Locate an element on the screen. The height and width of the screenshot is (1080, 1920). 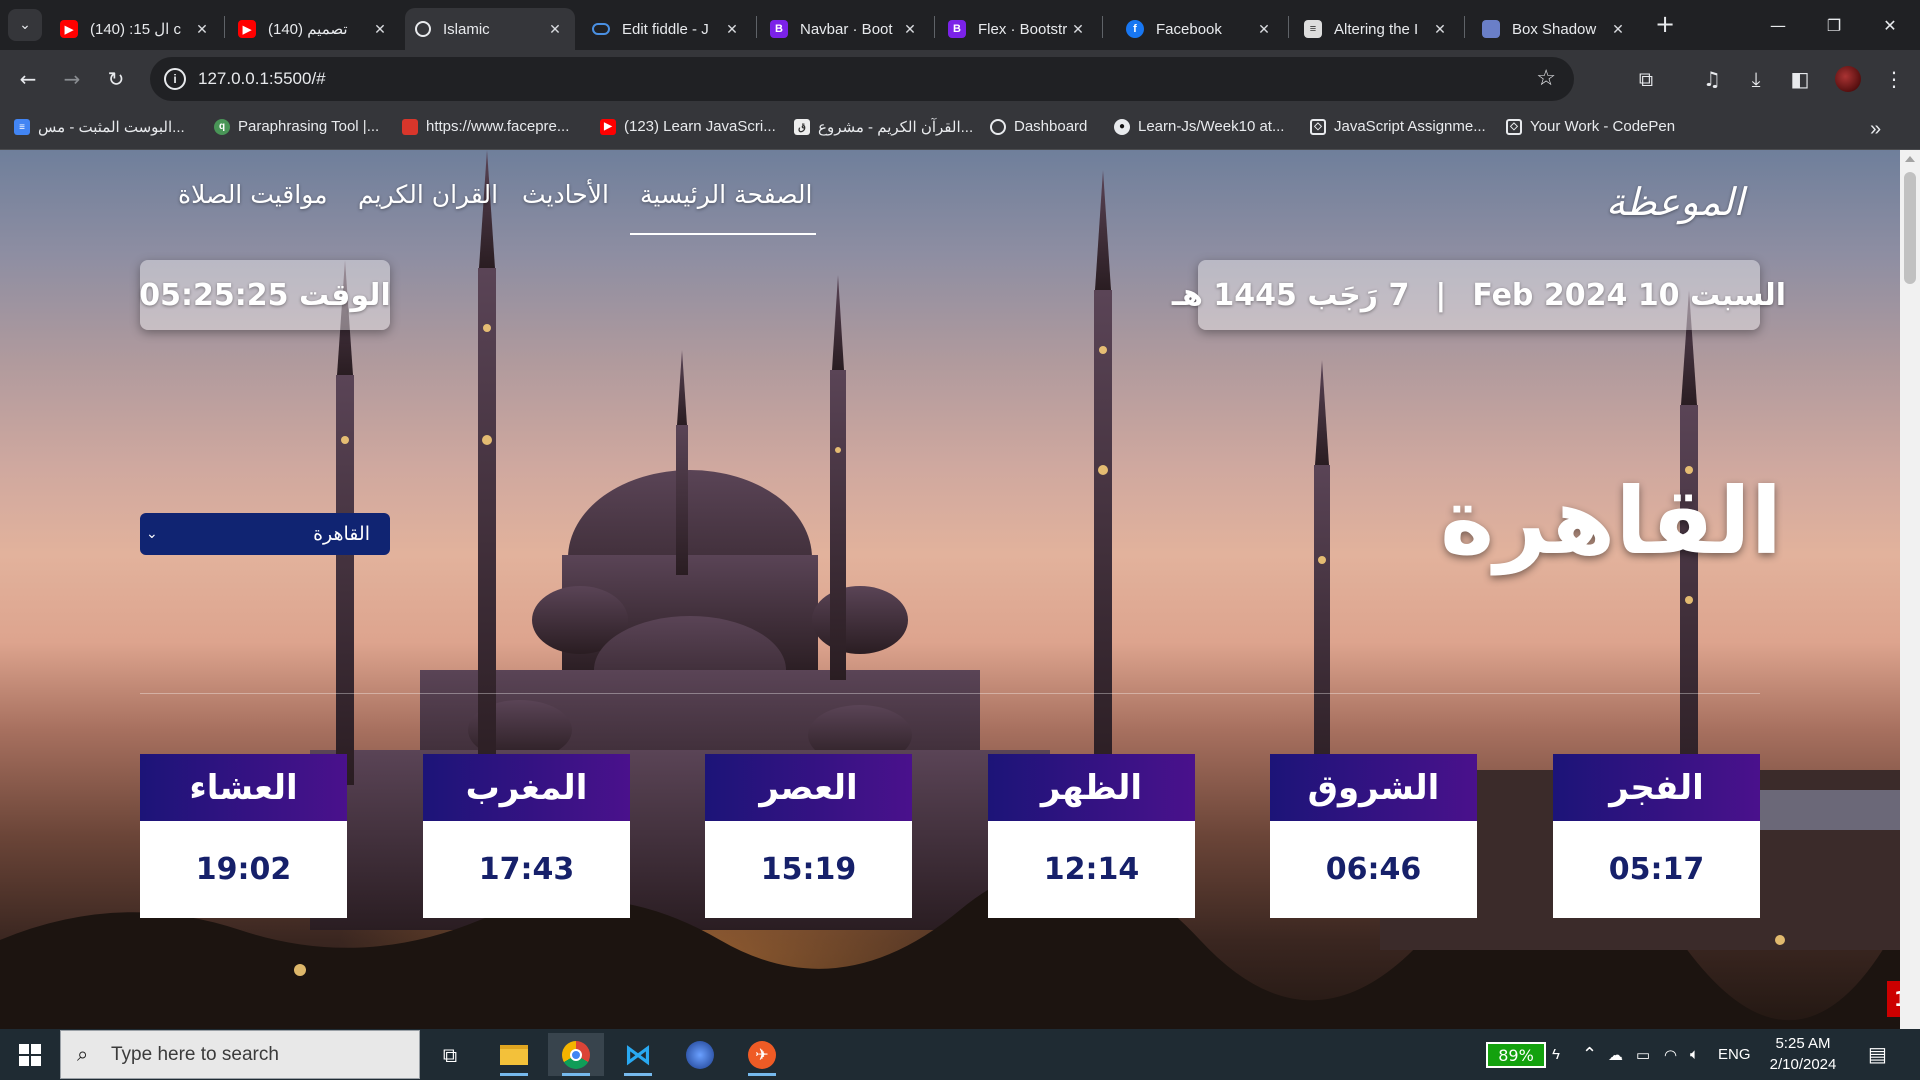
arrow-left-icon: ← is located at coordinates (28, 79).